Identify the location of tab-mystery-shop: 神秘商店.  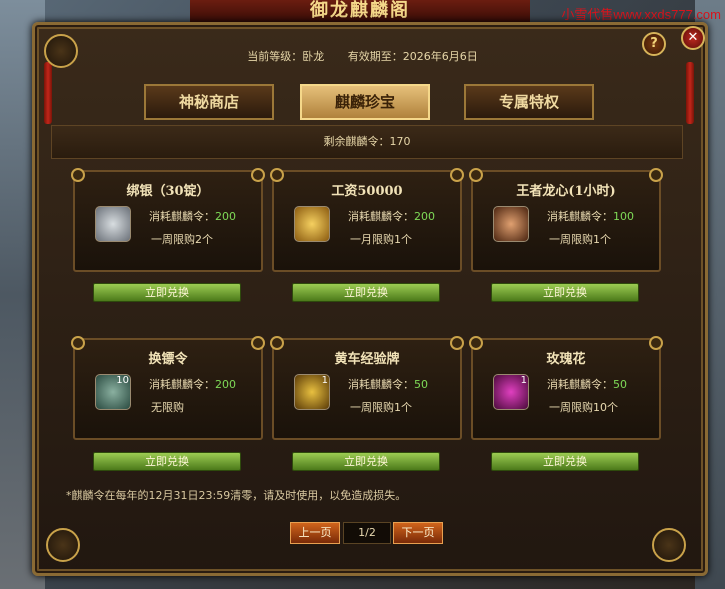
(209, 102).